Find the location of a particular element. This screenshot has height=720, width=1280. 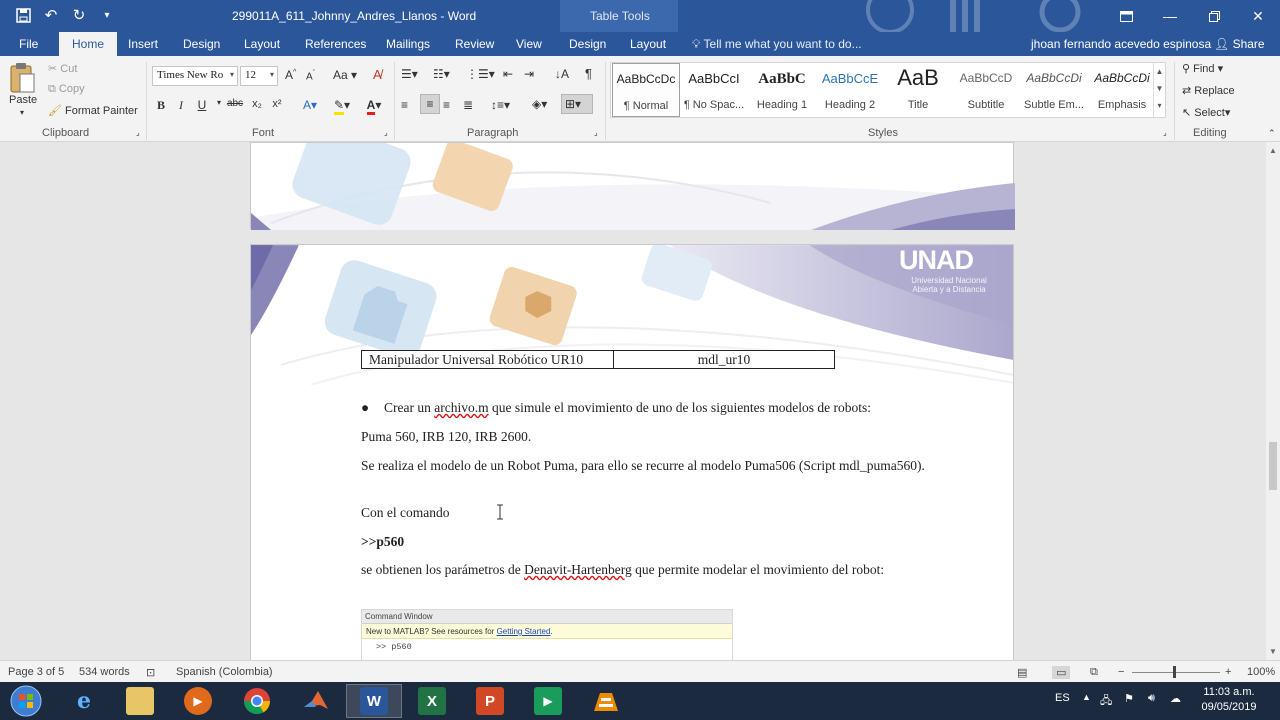

paragraph-launcher-icon: ⌟ is located at coordinates (596, 132).